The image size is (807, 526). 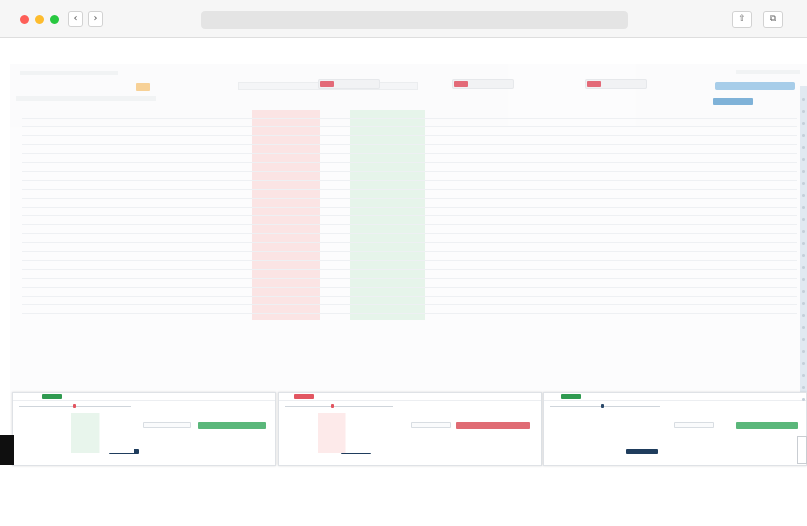 I want to click on dock-edge, so click(x=7, y=450).